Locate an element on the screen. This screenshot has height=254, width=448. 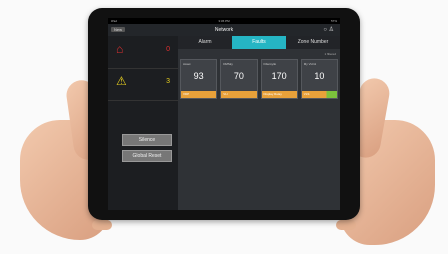
tab-faults: Faults is located at coordinates (259, 42).